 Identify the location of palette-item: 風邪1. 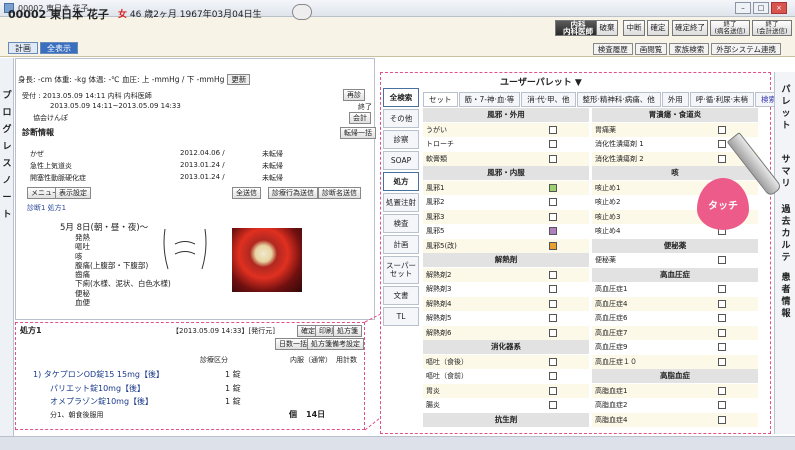
(506, 187).